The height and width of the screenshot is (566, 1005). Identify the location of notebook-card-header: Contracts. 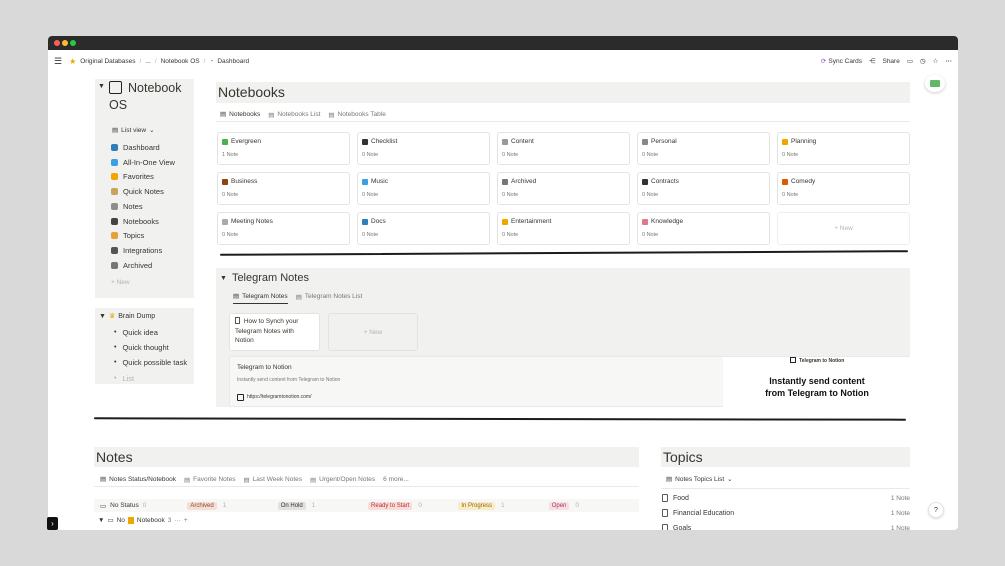
(660, 181).